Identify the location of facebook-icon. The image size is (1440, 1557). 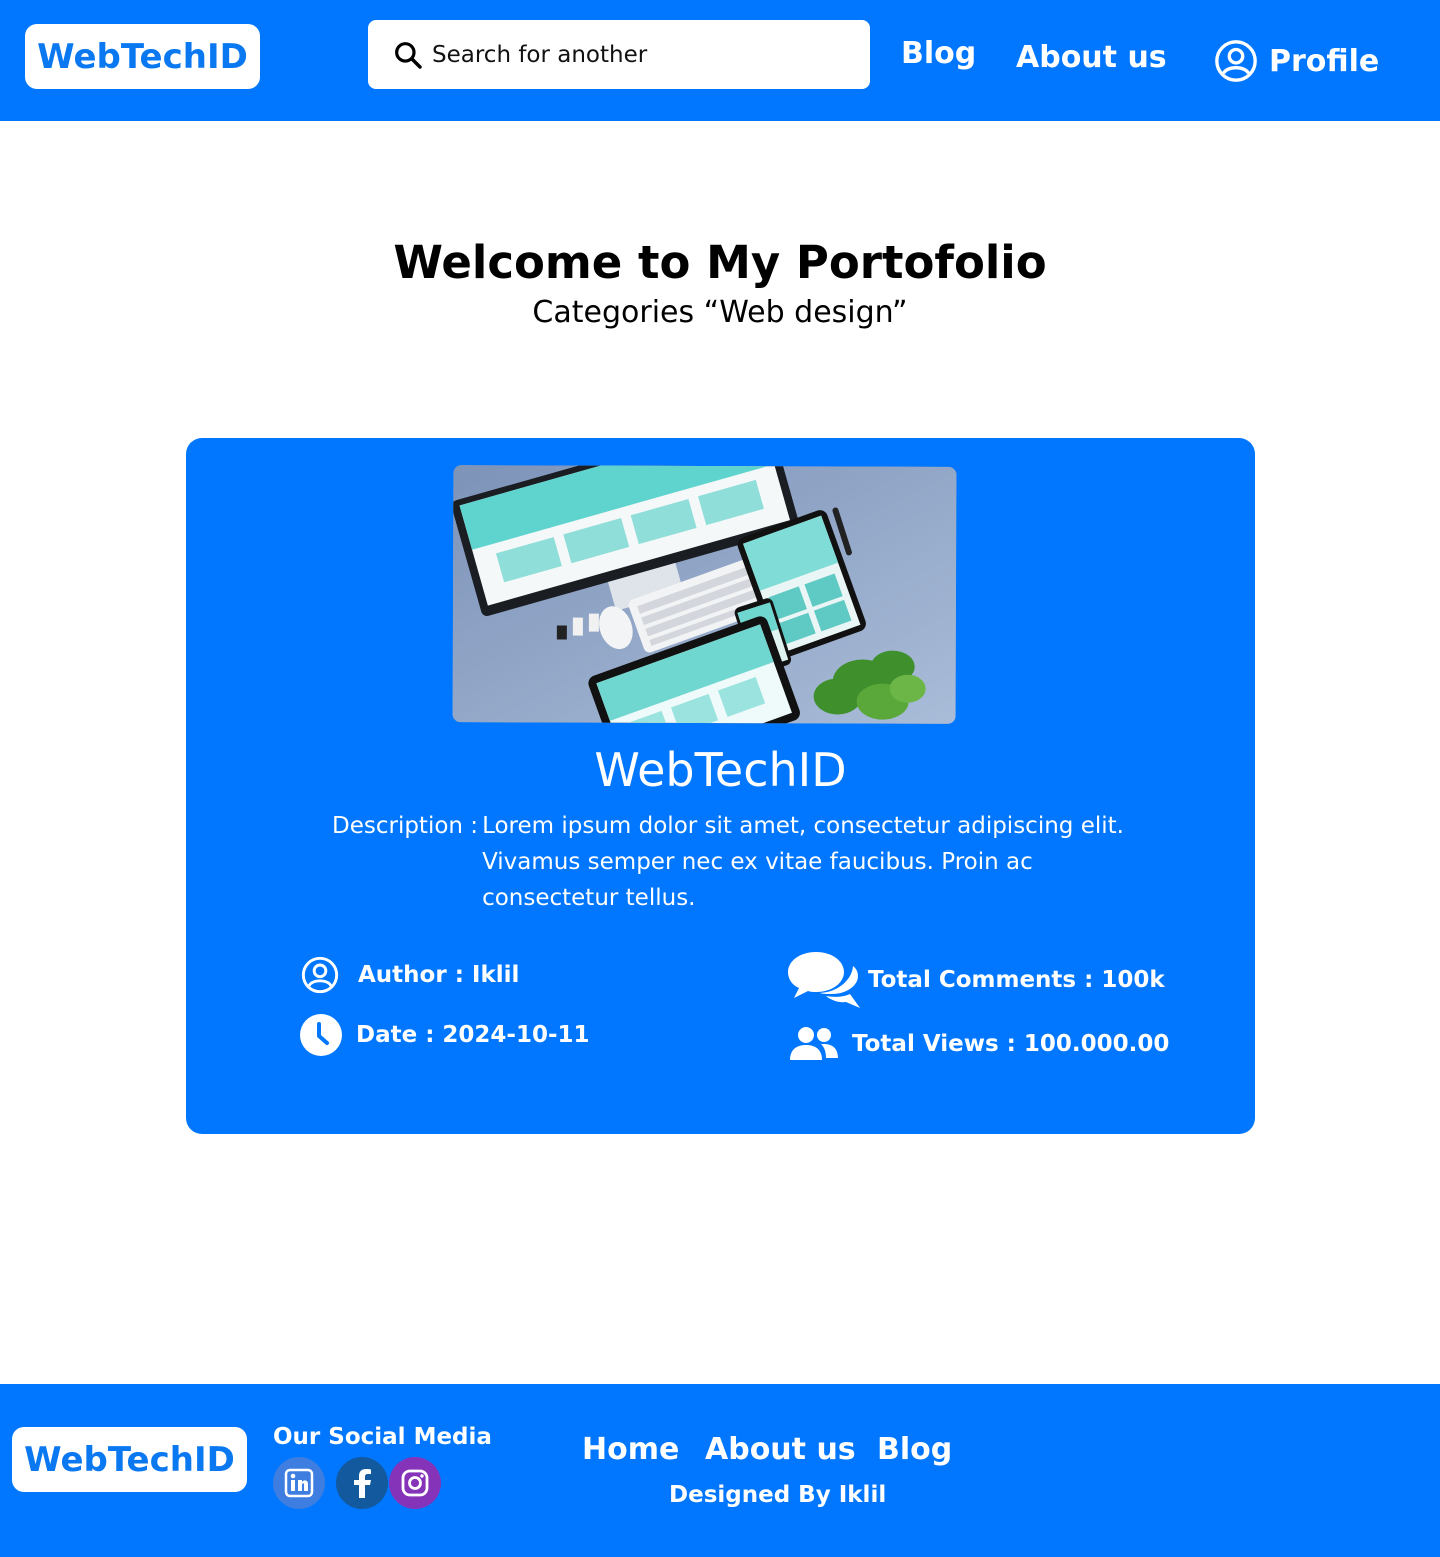
(362, 1483).